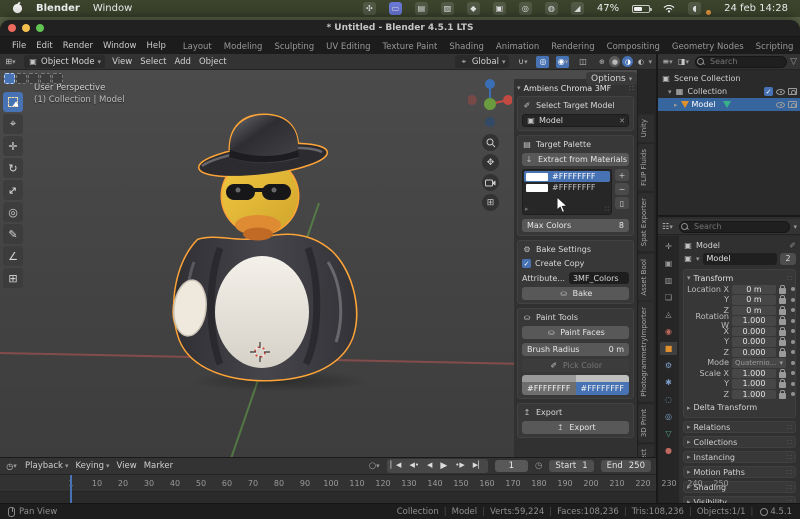 This screenshot has width=800, height=519. I want to click on tab-view-layer: ❏, so click(668, 297).